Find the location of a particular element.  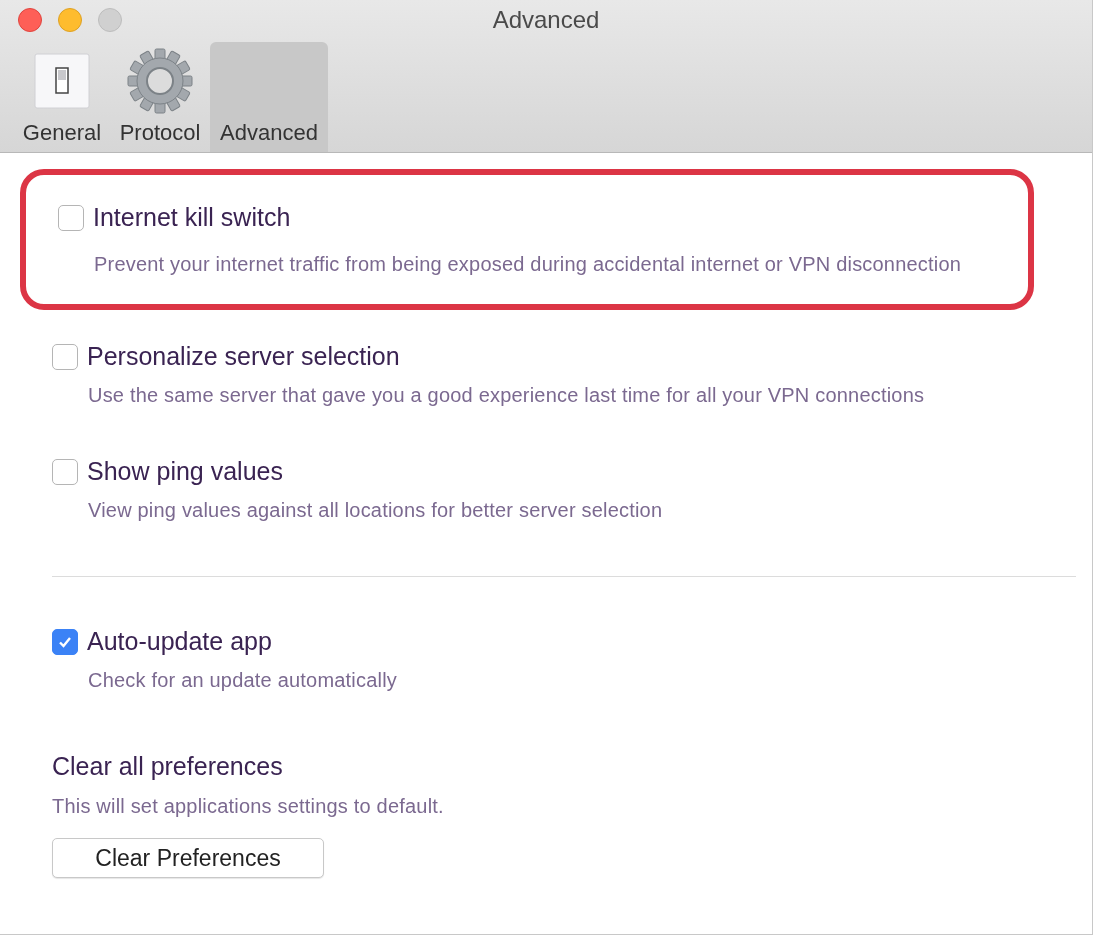

option-title: Internet kill switch is located at coordinates (192, 217).